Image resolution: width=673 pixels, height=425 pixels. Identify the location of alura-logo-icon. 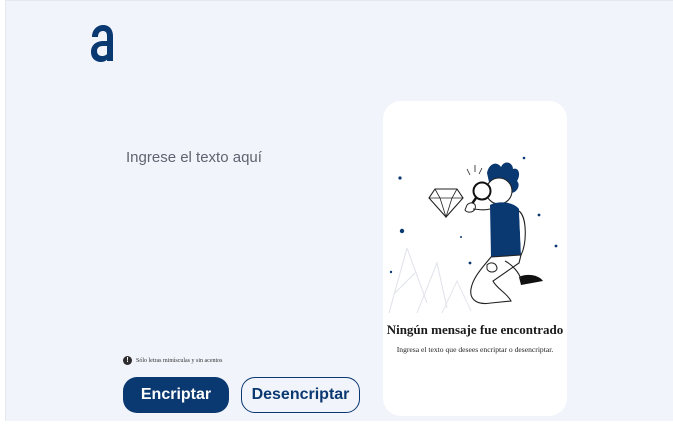
(102, 43).